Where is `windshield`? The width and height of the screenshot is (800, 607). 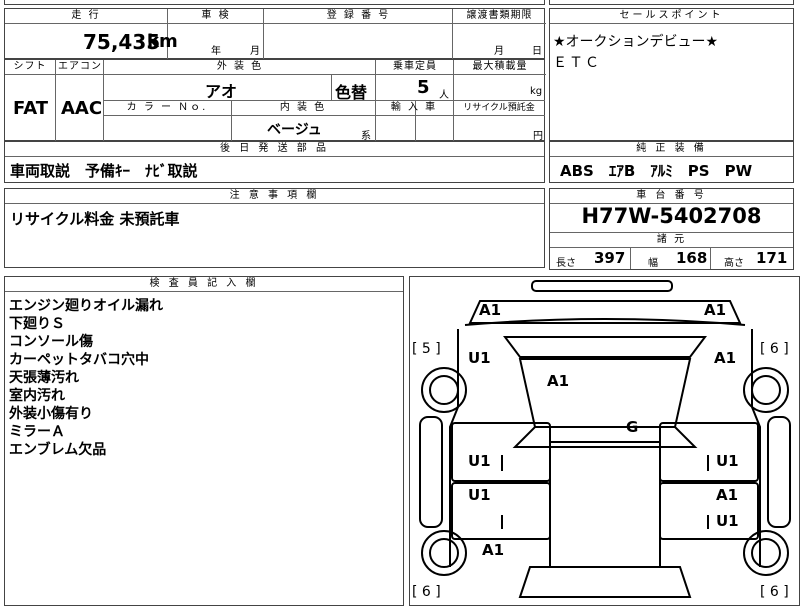 windshield is located at coordinates (605, 347).